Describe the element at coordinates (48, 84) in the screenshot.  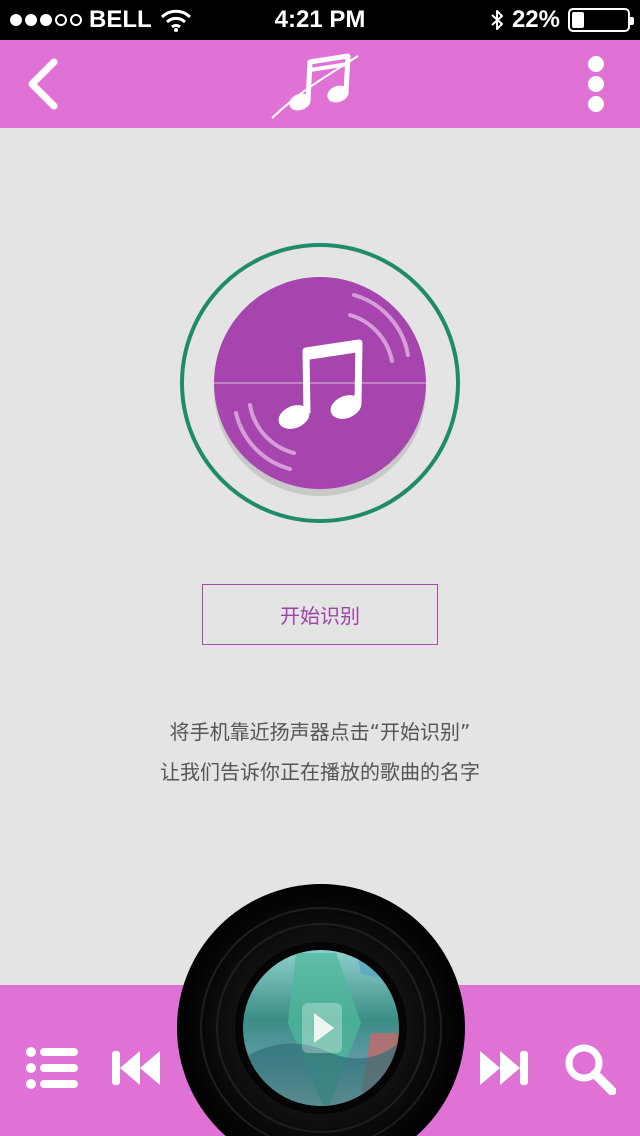
I see `back-chevron-icon` at that location.